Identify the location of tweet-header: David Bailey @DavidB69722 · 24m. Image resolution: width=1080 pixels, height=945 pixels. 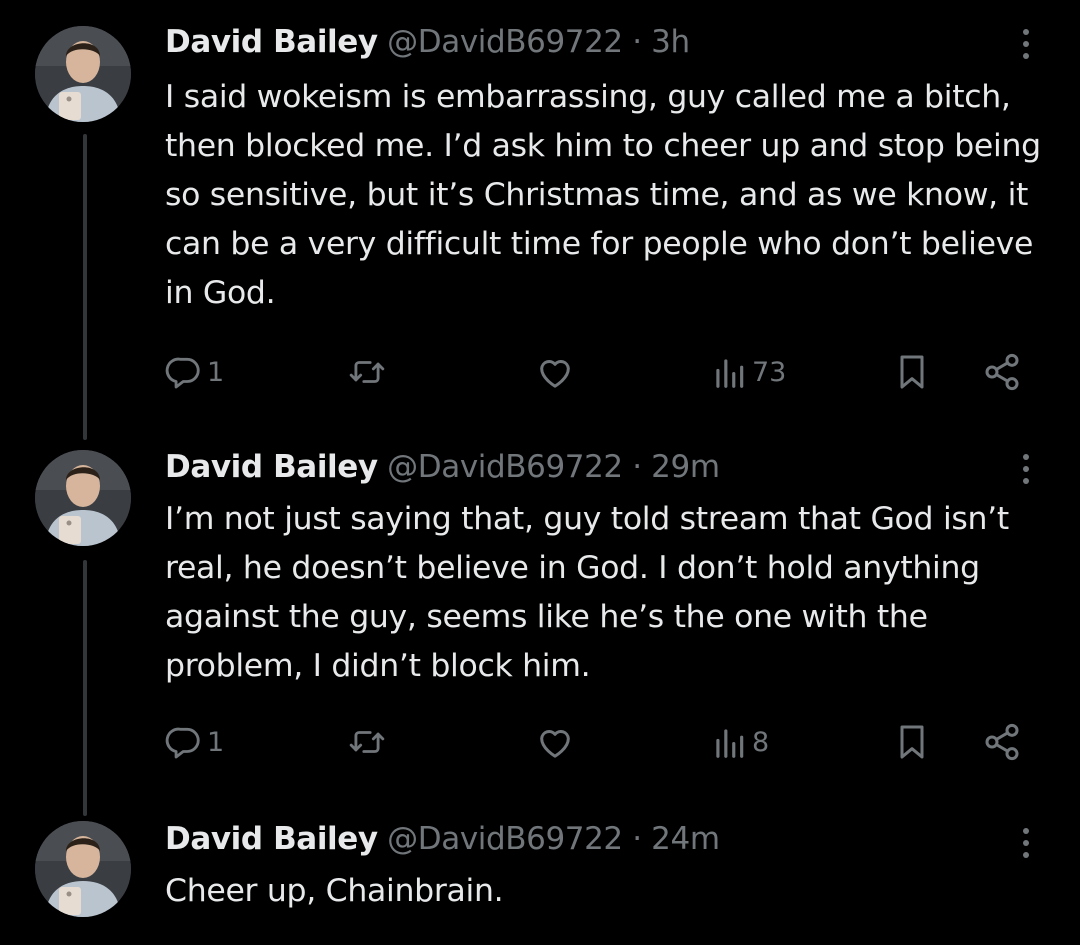
(442, 839).